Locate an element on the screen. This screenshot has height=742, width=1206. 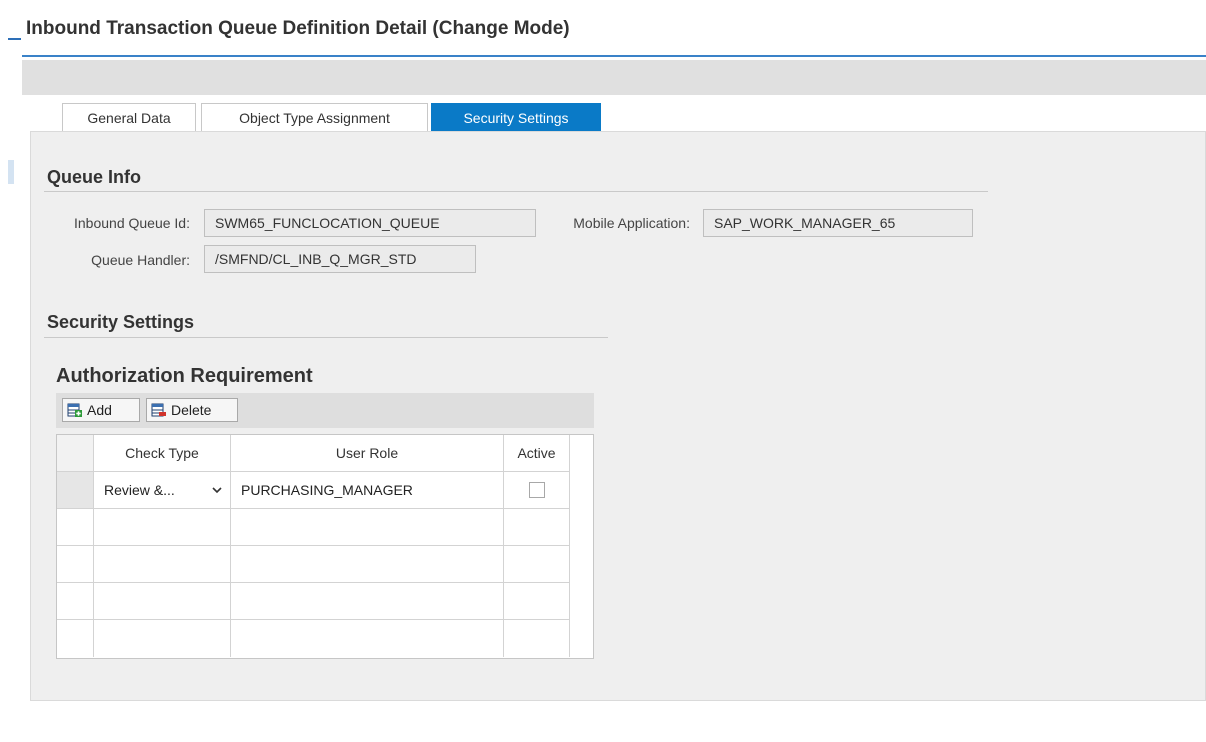
table-row: Review &... PURCHASING_MANAGER is located at coordinates (325, 490).